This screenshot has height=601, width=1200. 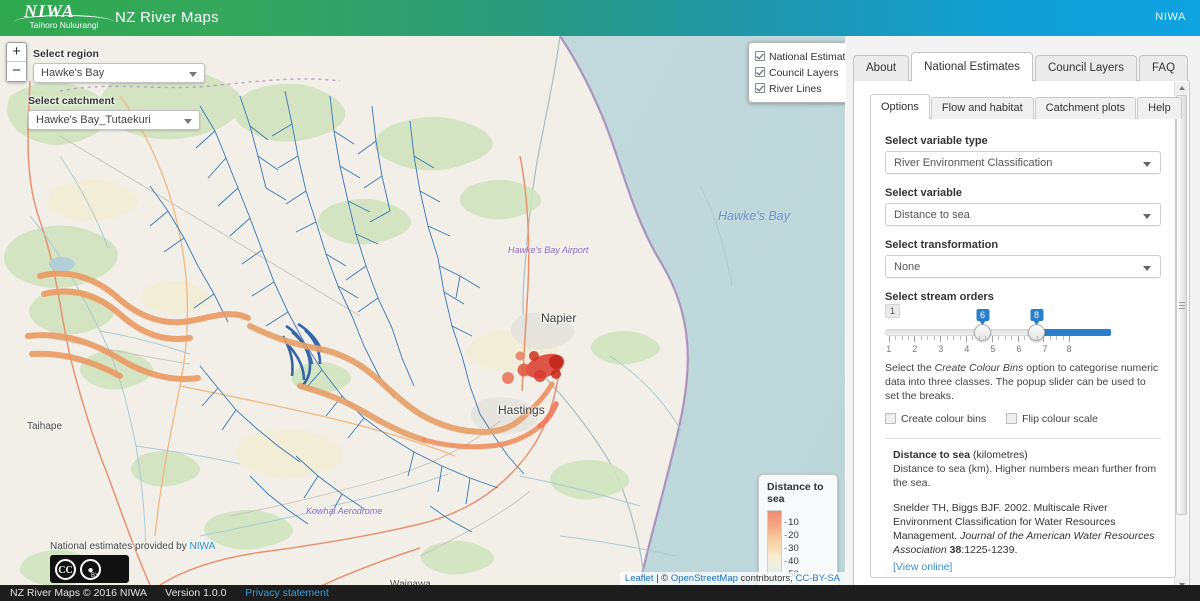 I want to click on layer-toggle-council-layers: Council Layers, so click(x=800, y=73).